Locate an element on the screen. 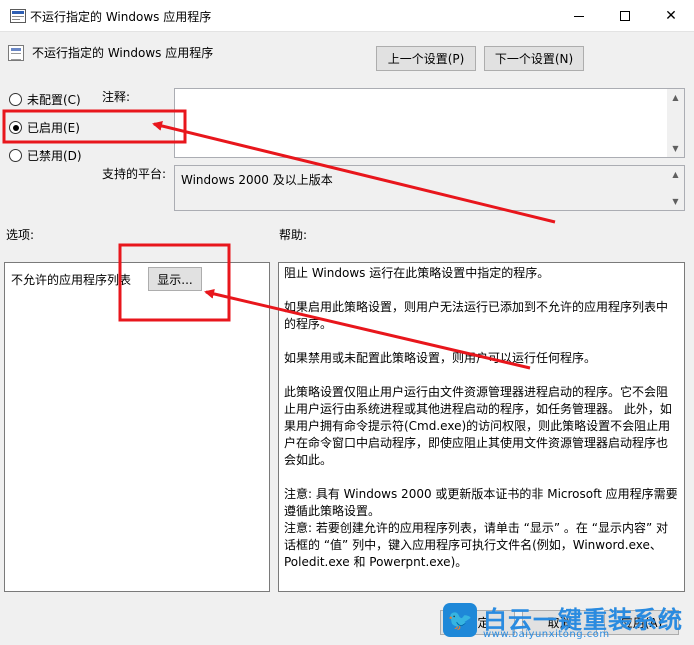 This screenshot has height=645, width=694. radio-circle-selected is located at coordinates (15, 127).